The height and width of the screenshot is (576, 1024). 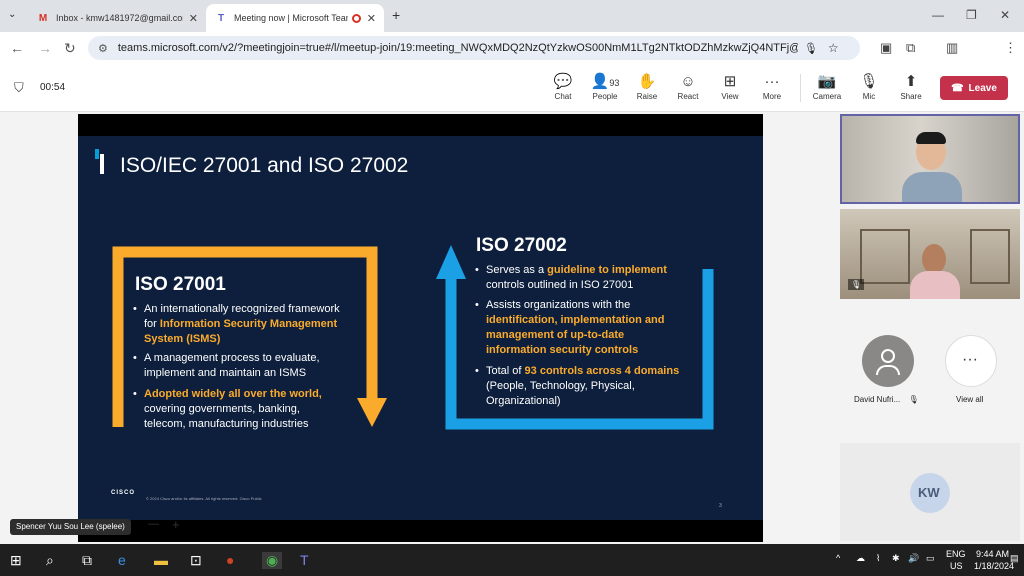 What do you see at coordinates (827, 81) in the screenshot?
I see `camera-off-icon: 📷` at bounding box center [827, 81].